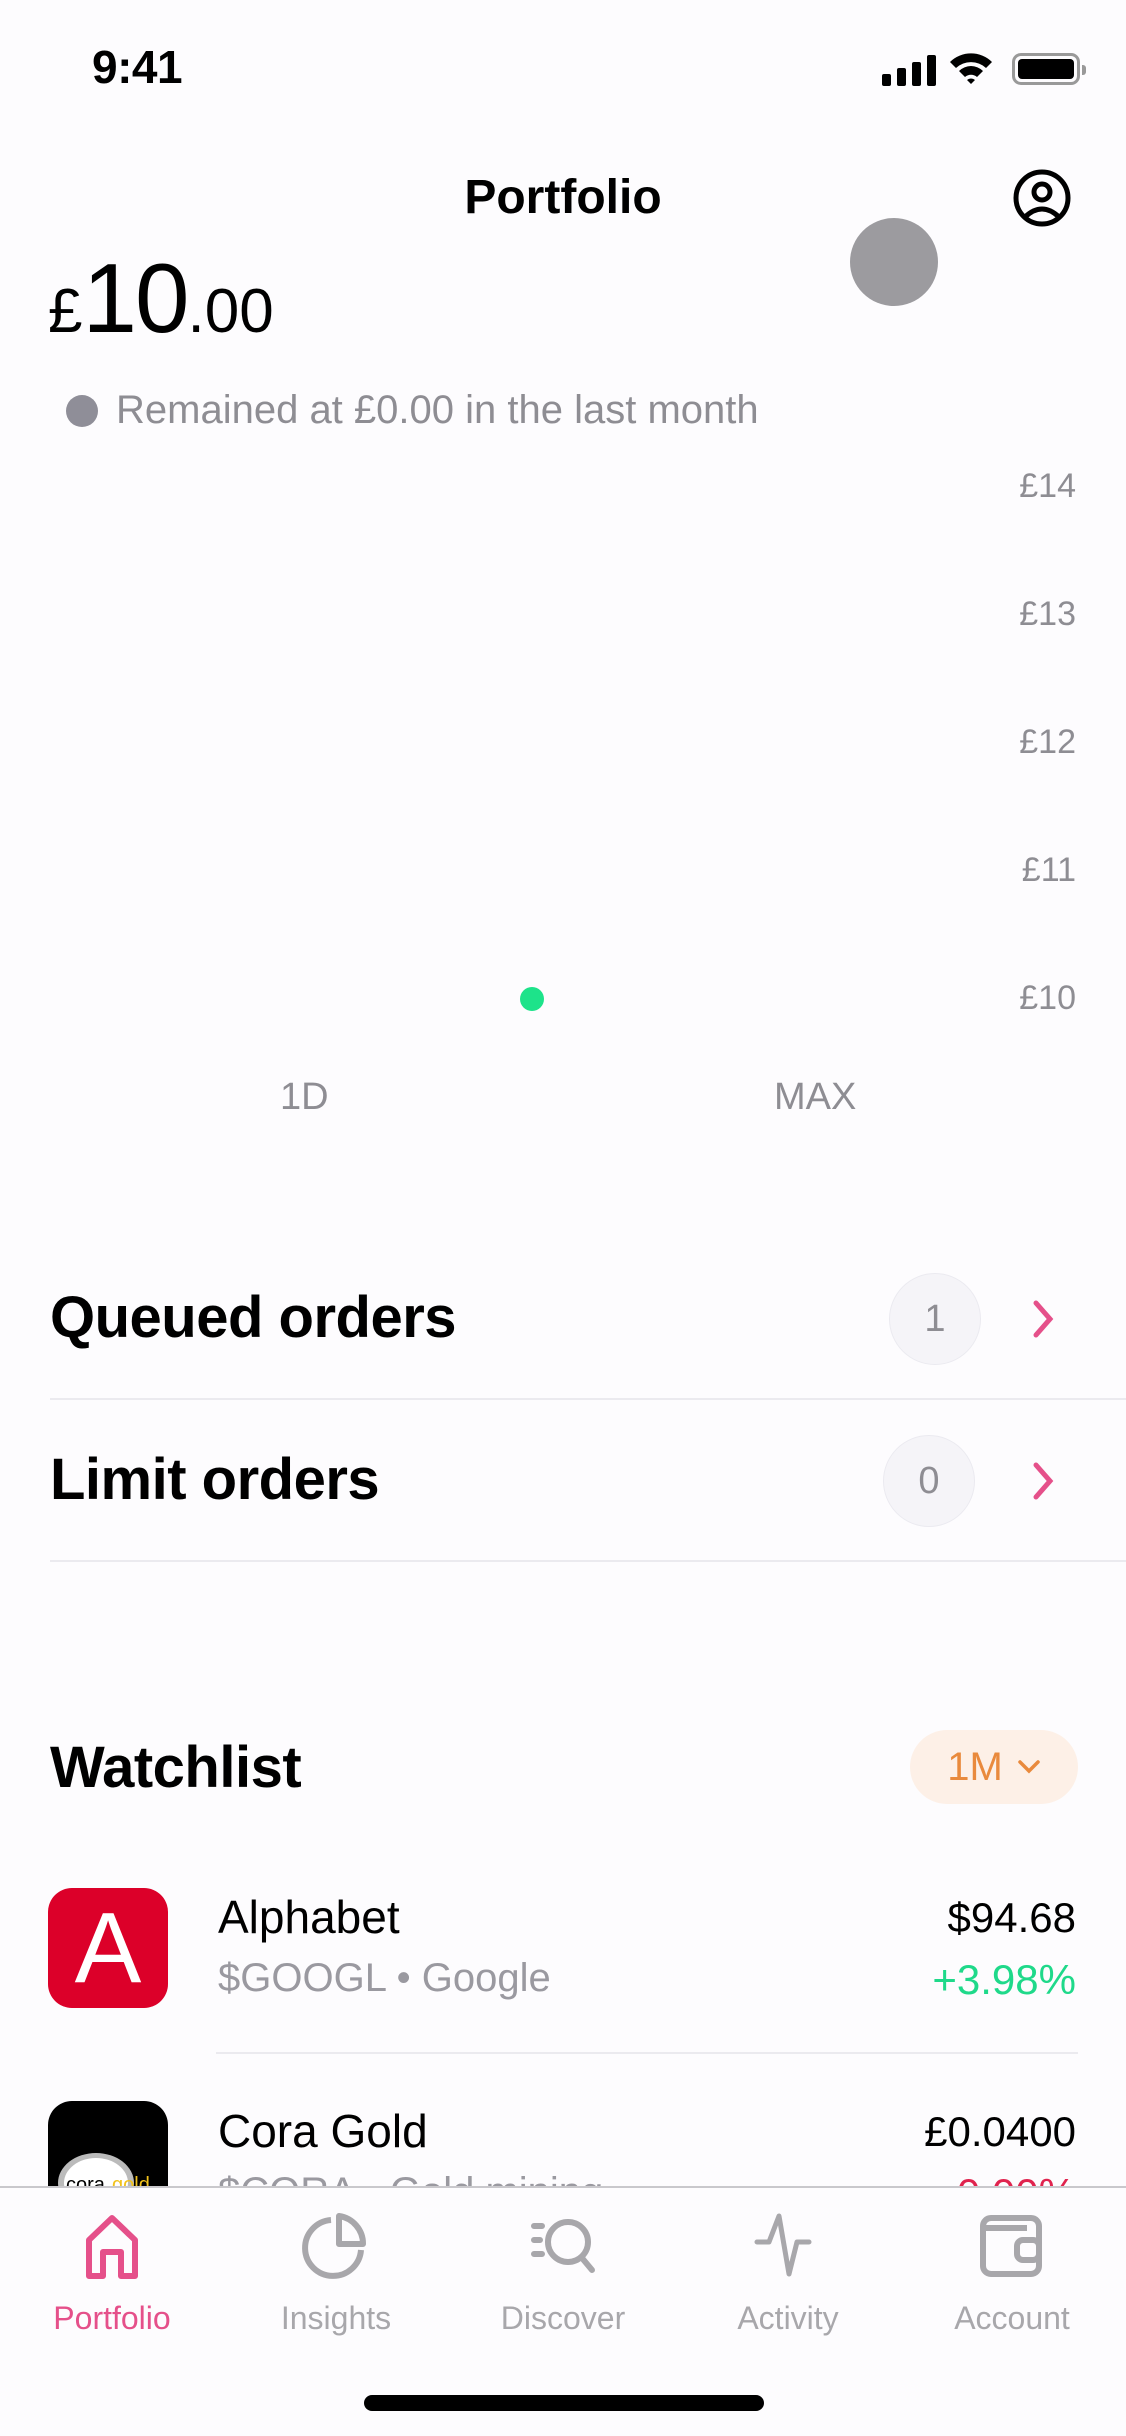  Describe the element at coordinates (1011, 2246) in the screenshot. I see `wallet-icon` at that location.